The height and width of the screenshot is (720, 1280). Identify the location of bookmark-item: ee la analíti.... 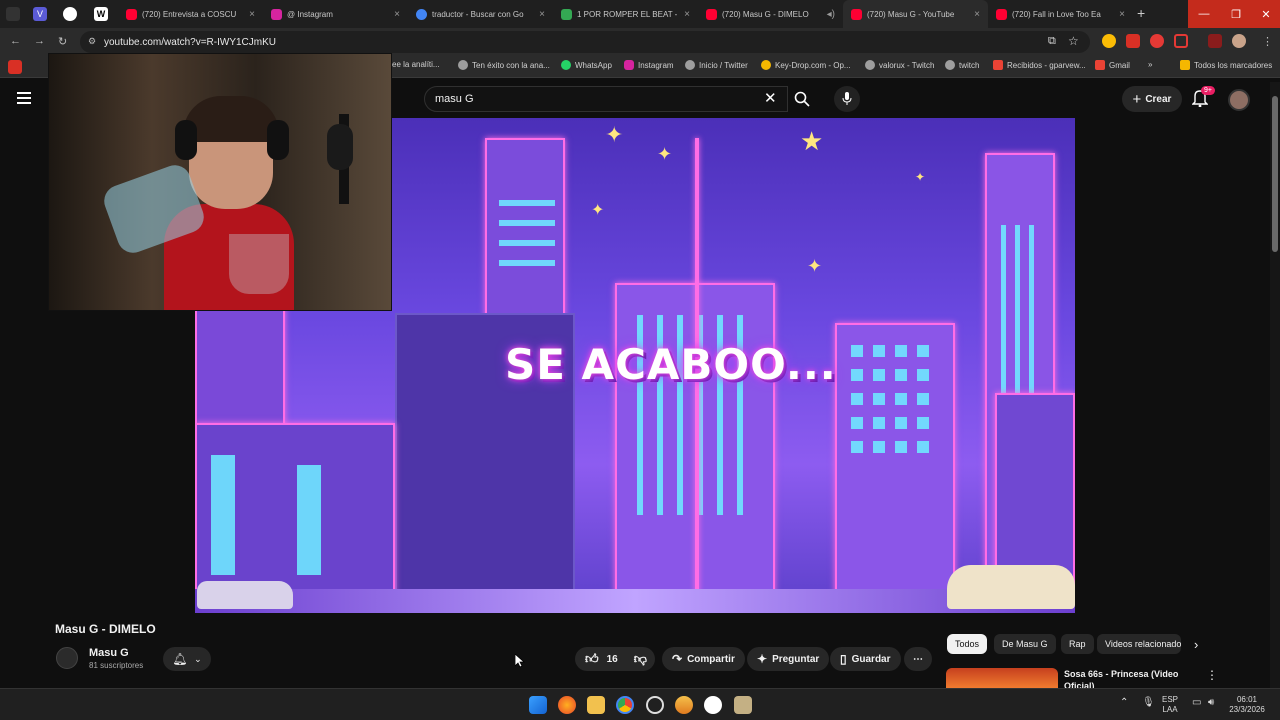
(416, 64).